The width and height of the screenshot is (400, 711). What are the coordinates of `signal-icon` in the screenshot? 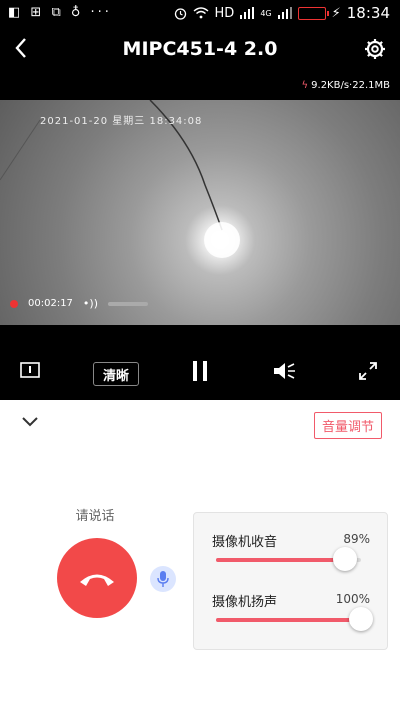 It's located at (247, 13).